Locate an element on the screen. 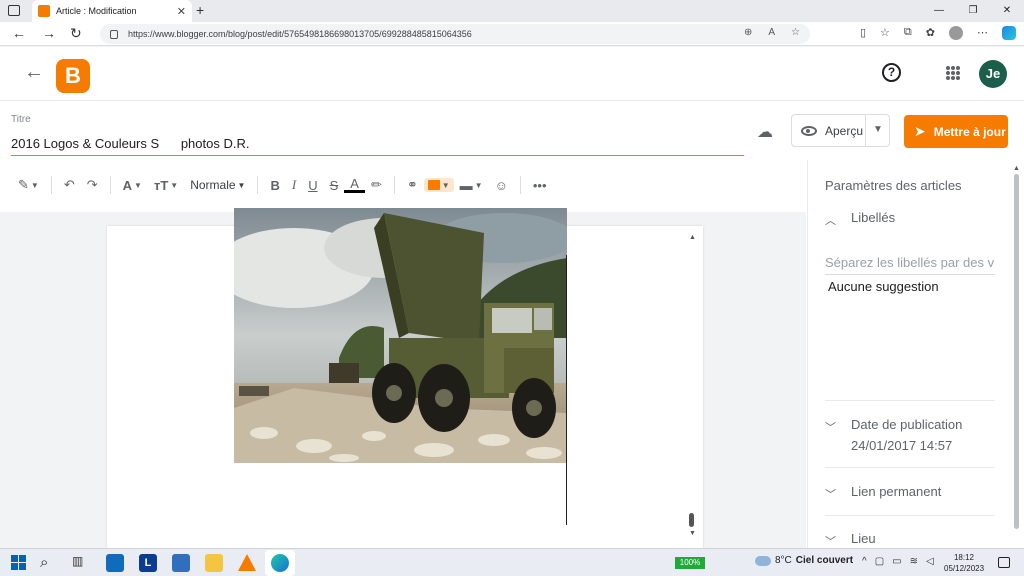  close-tab-icon: ✕ is located at coordinates (181, 11).